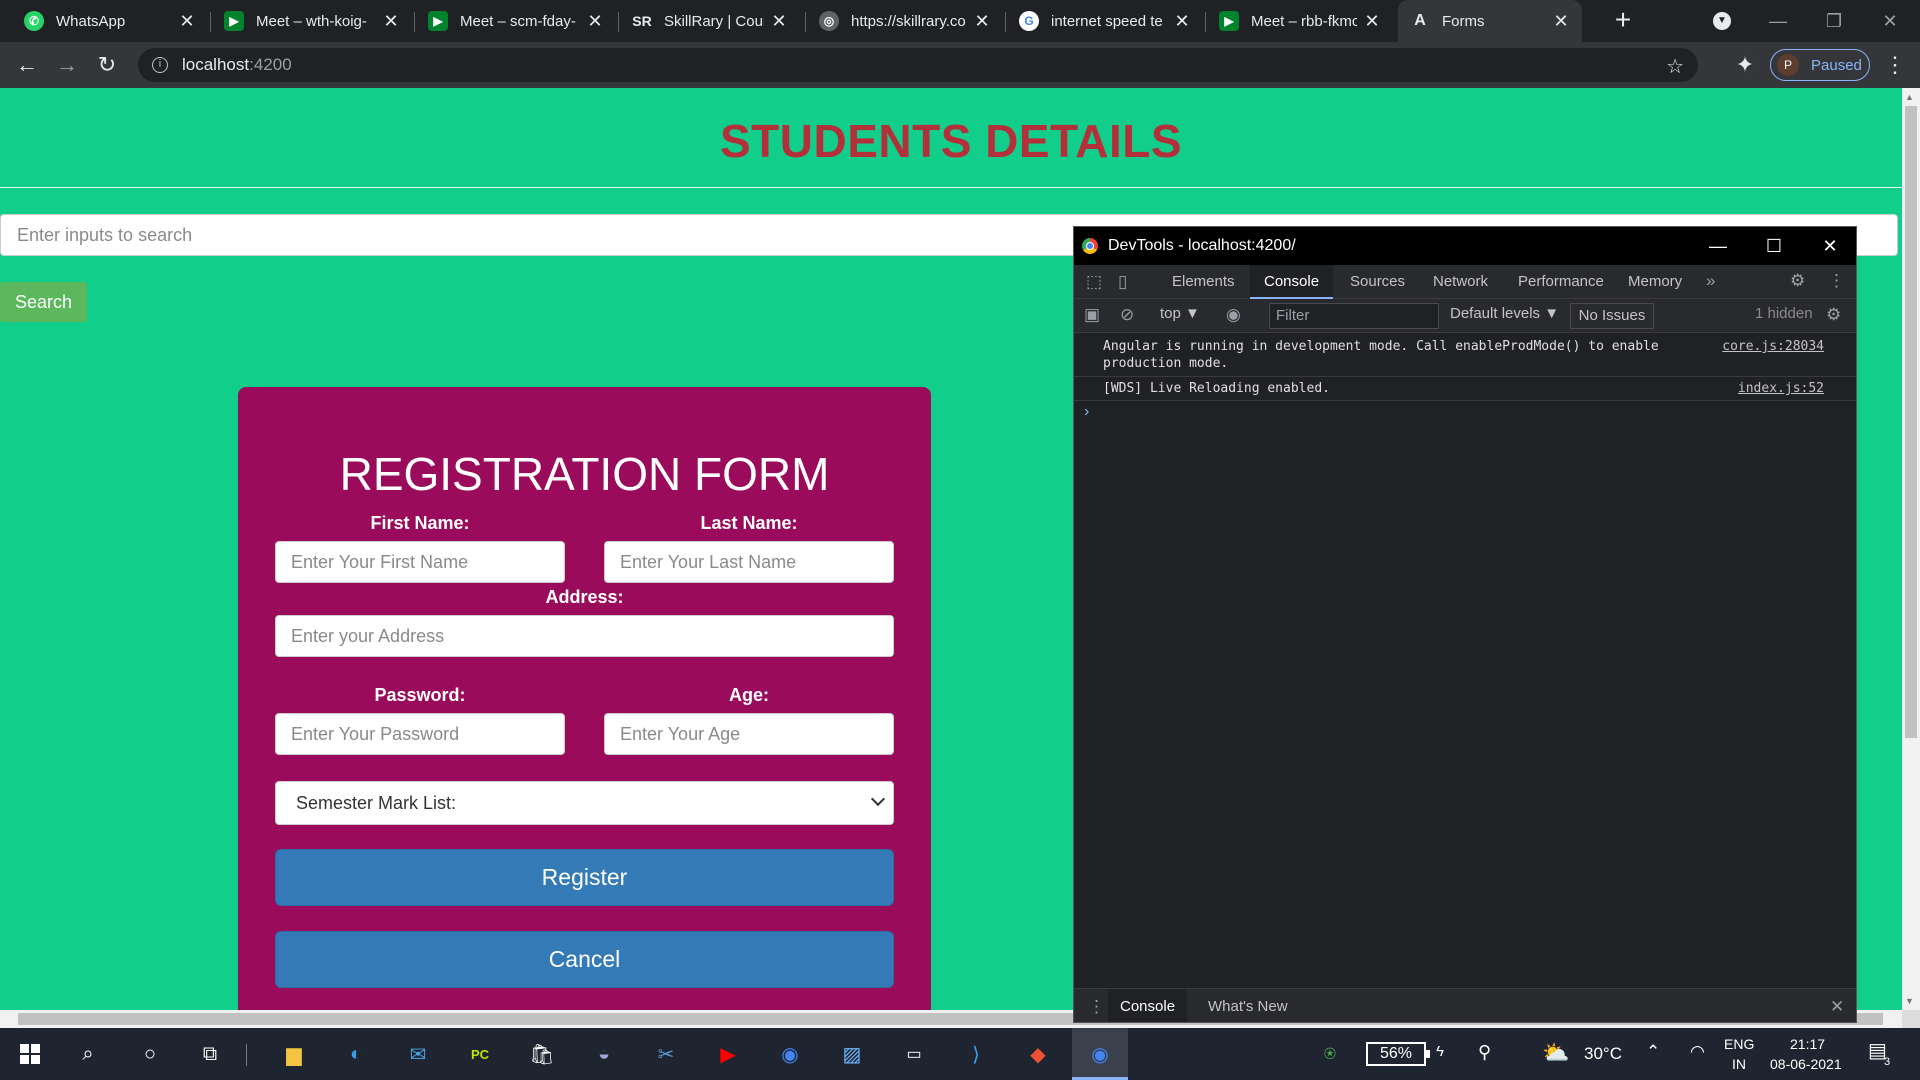  What do you see at coordinates (542, 1054) in the screenshot?
I see `store-icon: 🛍` at bounding box center [542, 1054].